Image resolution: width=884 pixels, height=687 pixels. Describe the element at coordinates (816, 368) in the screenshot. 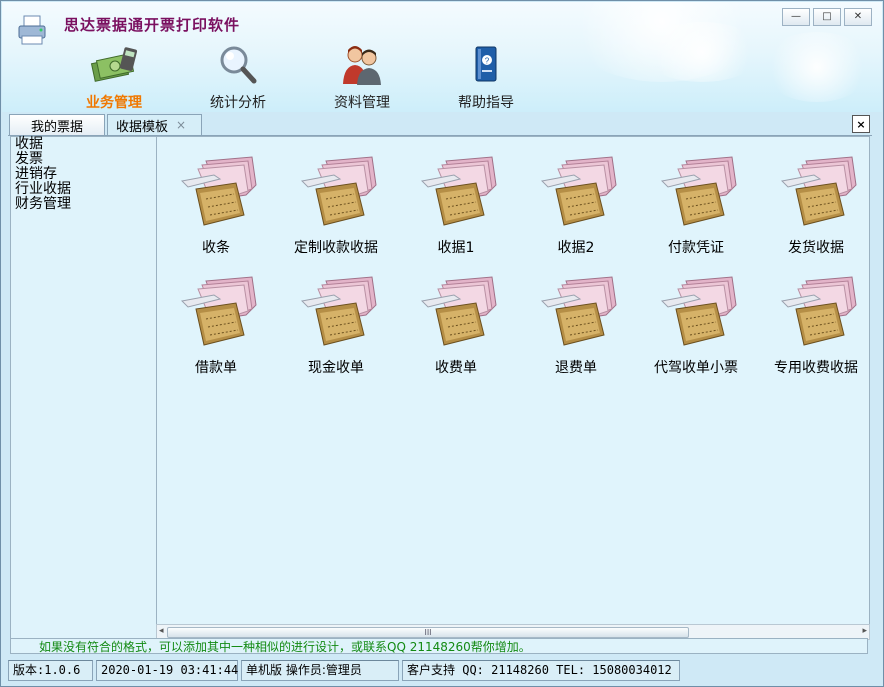

I see `template-label: 专用收费收据` at that location.